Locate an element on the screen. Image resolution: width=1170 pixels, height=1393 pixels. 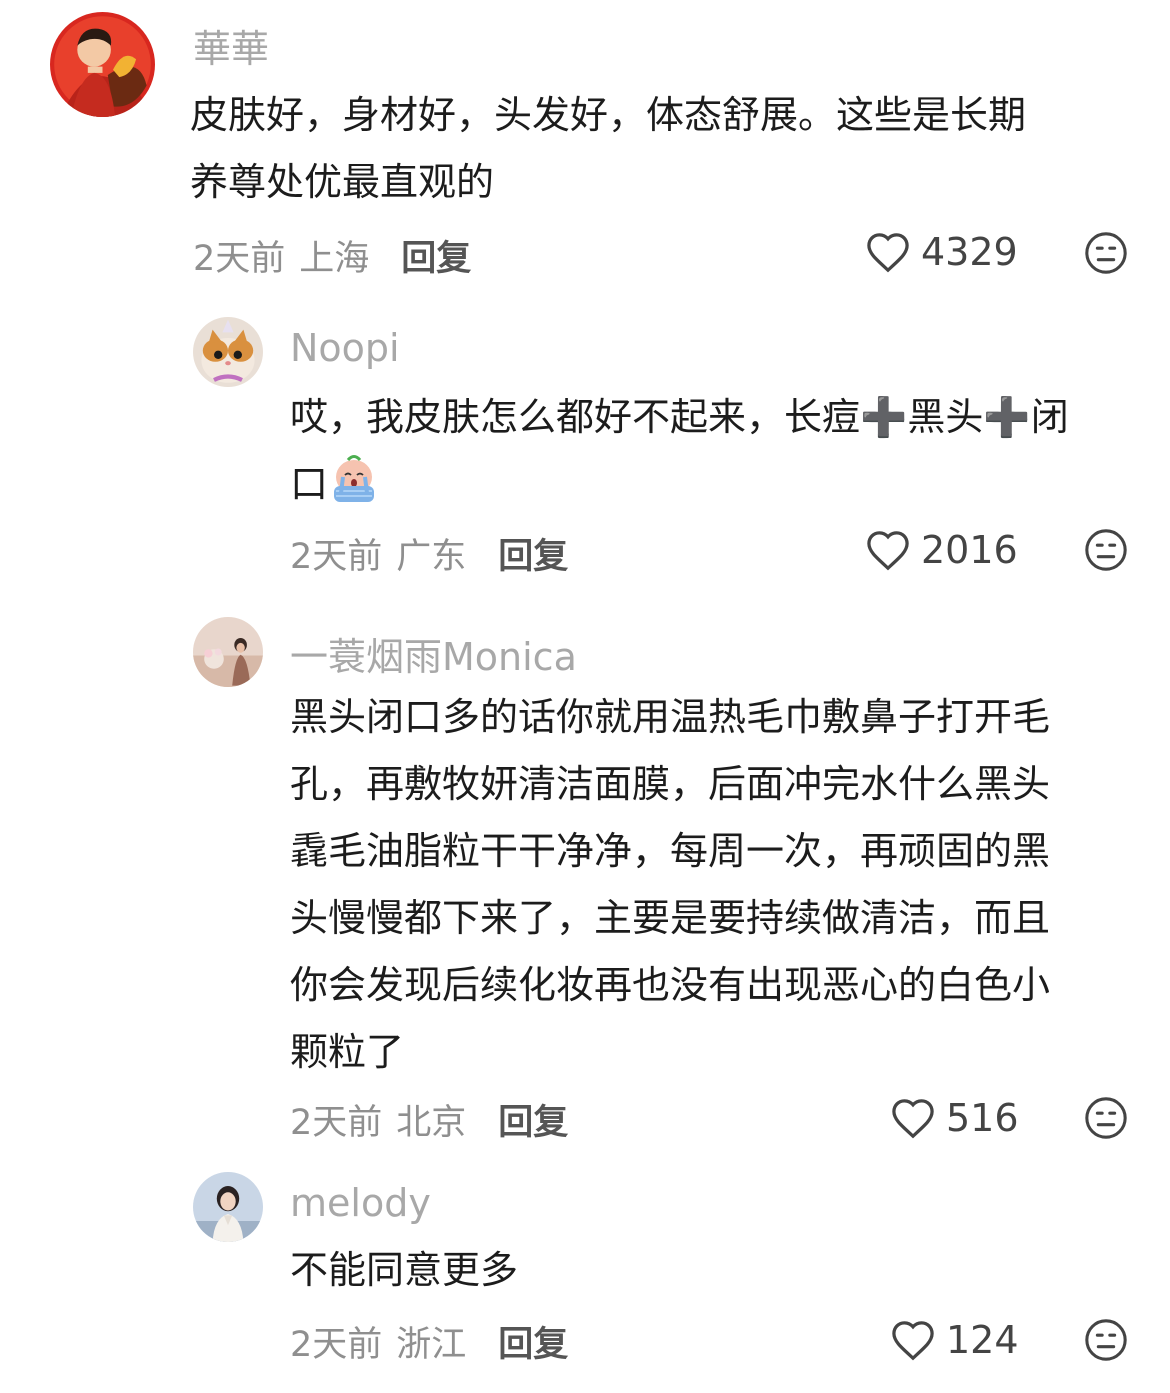
comment-text: 哎，我皮肤怎么都好不起来，长痘➕黑头➕闭 口 is located at coordinates (679, 451).